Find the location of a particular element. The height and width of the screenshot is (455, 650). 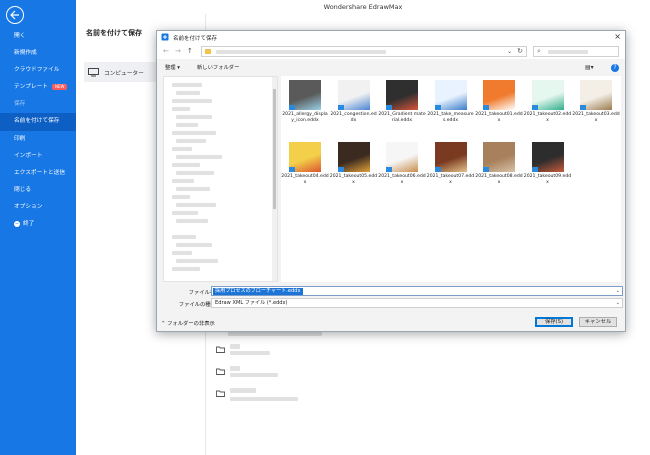

back-button is located at coordinates (15, 15).